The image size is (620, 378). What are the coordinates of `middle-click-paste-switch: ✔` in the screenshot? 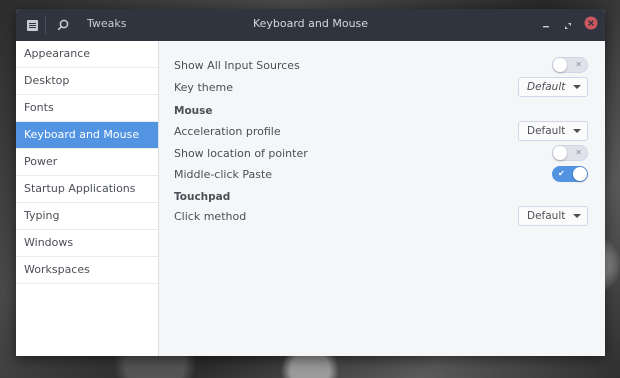 It's located at (570, 174).